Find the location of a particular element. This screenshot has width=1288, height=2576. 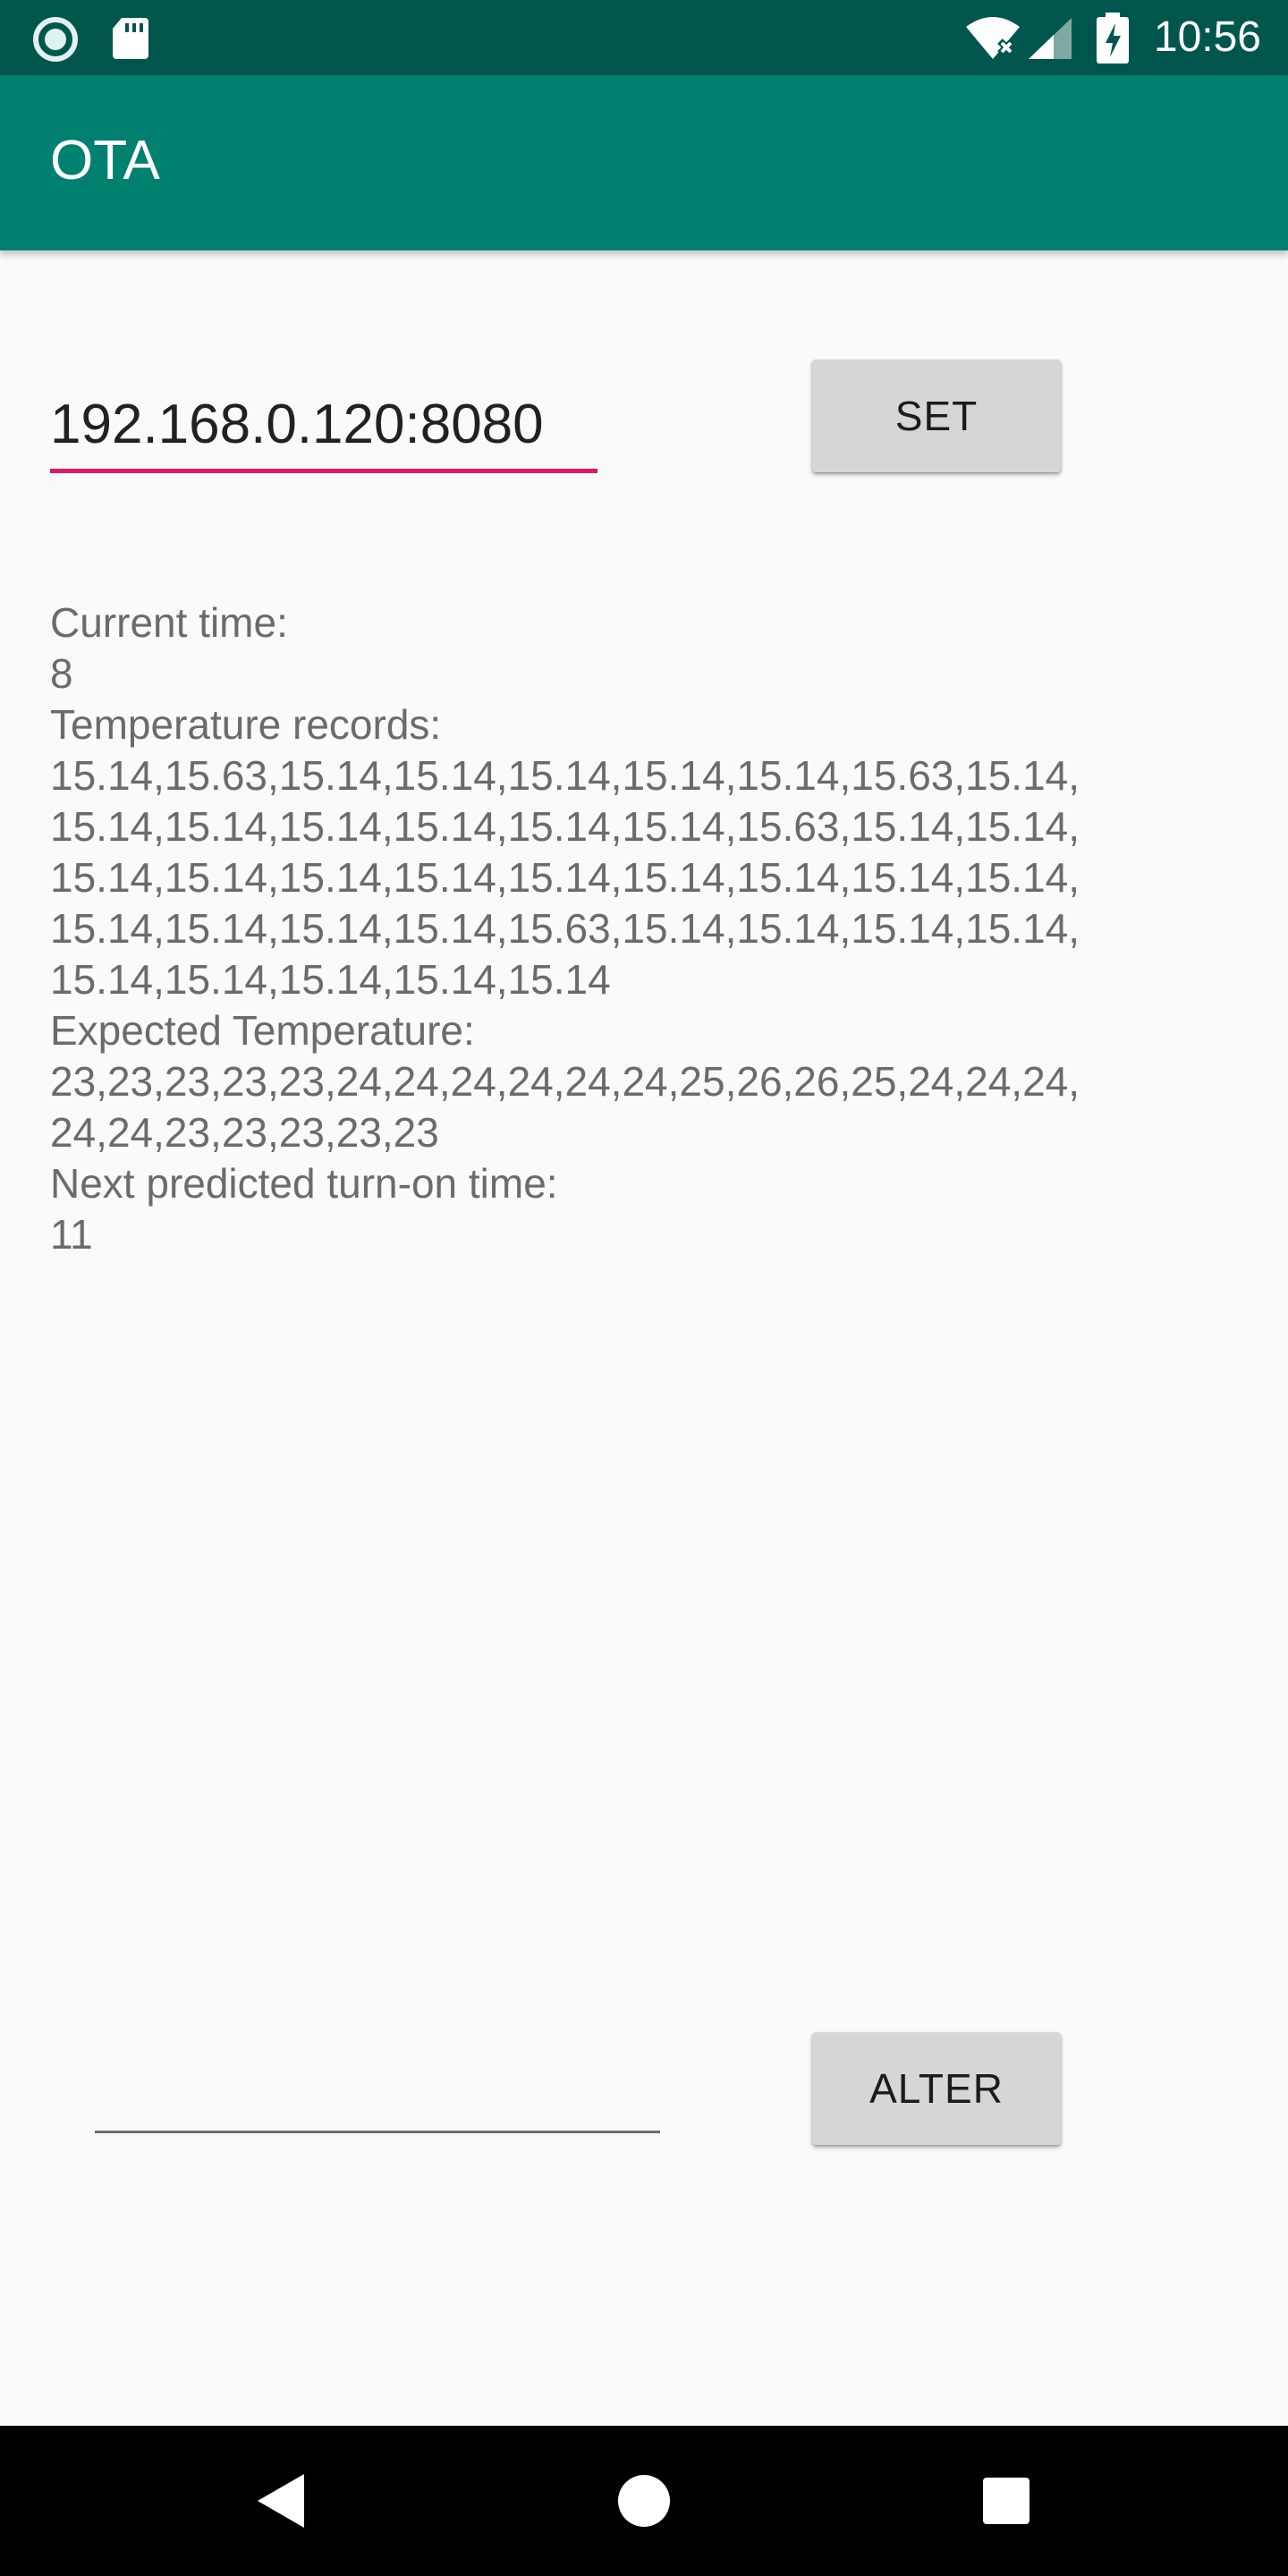

cell-signal-icon is located at coordinates (1050, 40).